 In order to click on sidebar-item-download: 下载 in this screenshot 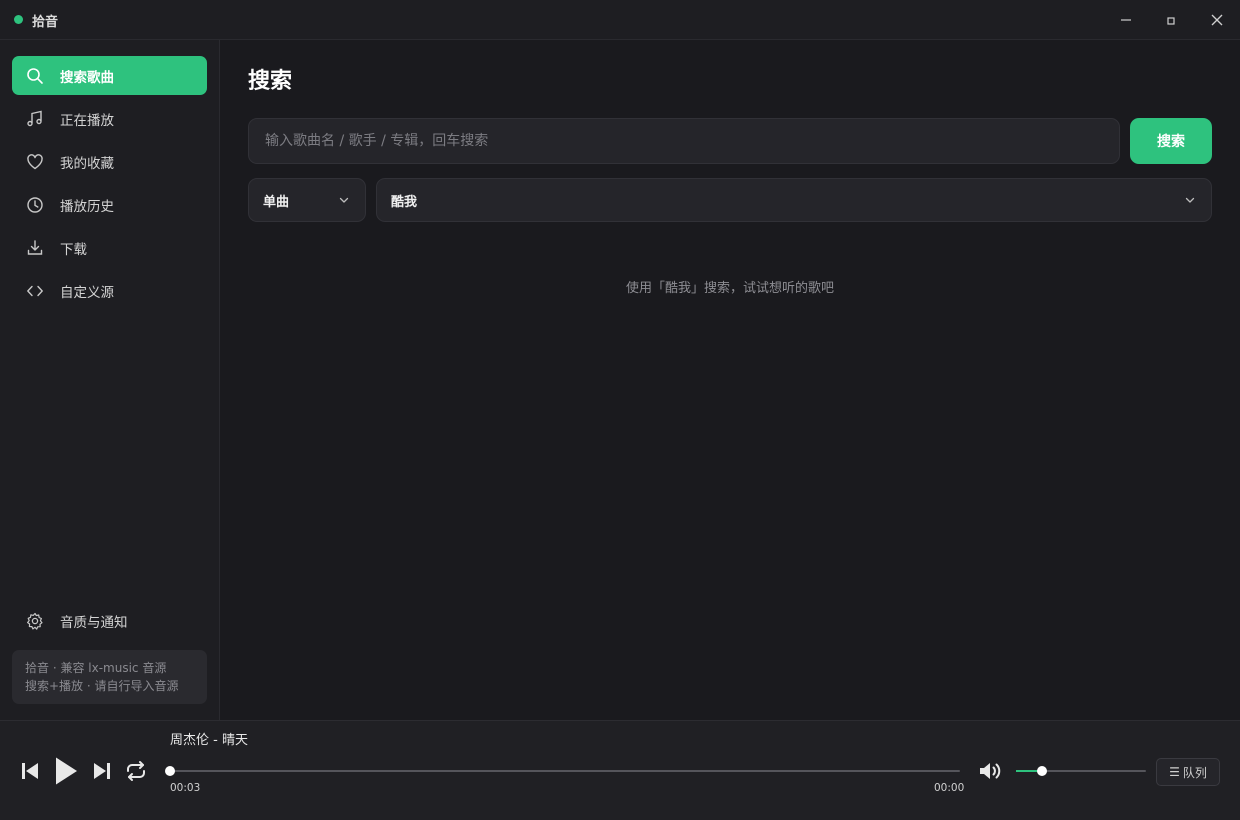, I will do `click(109, 247)`.